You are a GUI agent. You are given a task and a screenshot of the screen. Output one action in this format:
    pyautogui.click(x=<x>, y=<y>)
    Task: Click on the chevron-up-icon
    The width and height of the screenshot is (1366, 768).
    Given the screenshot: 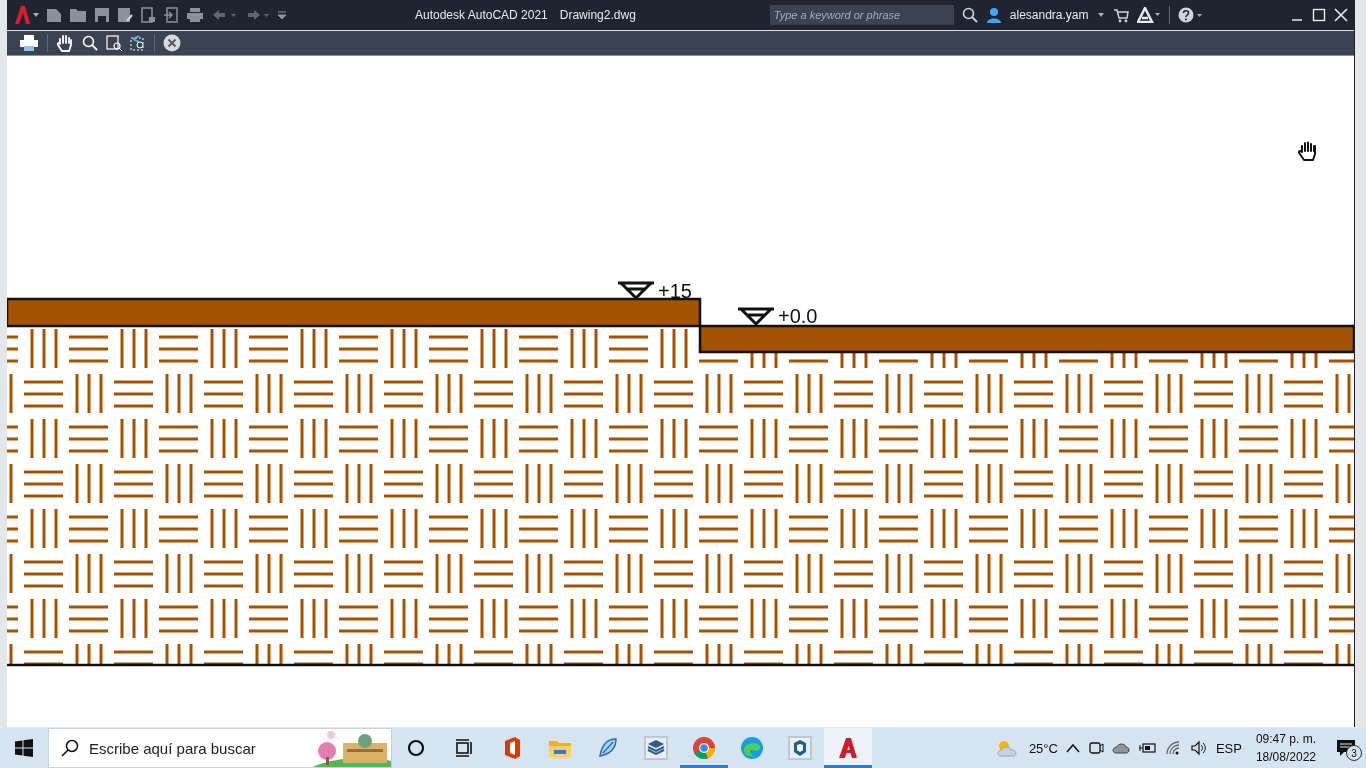 What is the action you would take?
    pyautogui.click(x=1072, y=748)
    